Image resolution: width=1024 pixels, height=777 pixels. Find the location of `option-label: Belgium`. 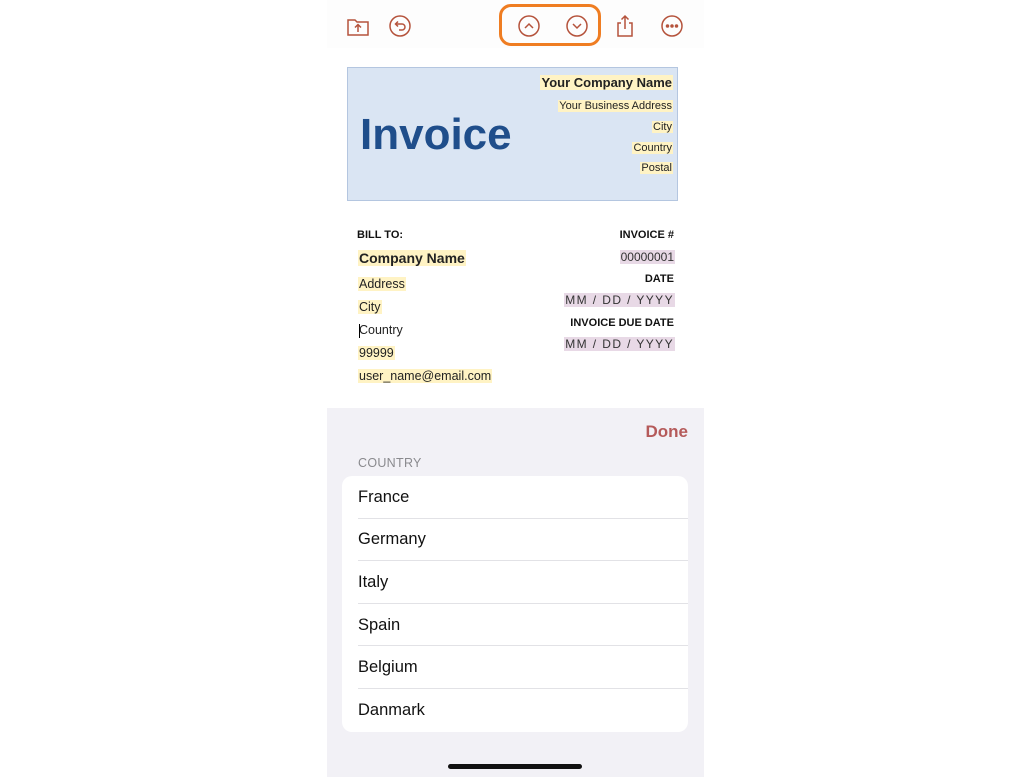

option-label: Belgium is located at coordinates (388, 667).